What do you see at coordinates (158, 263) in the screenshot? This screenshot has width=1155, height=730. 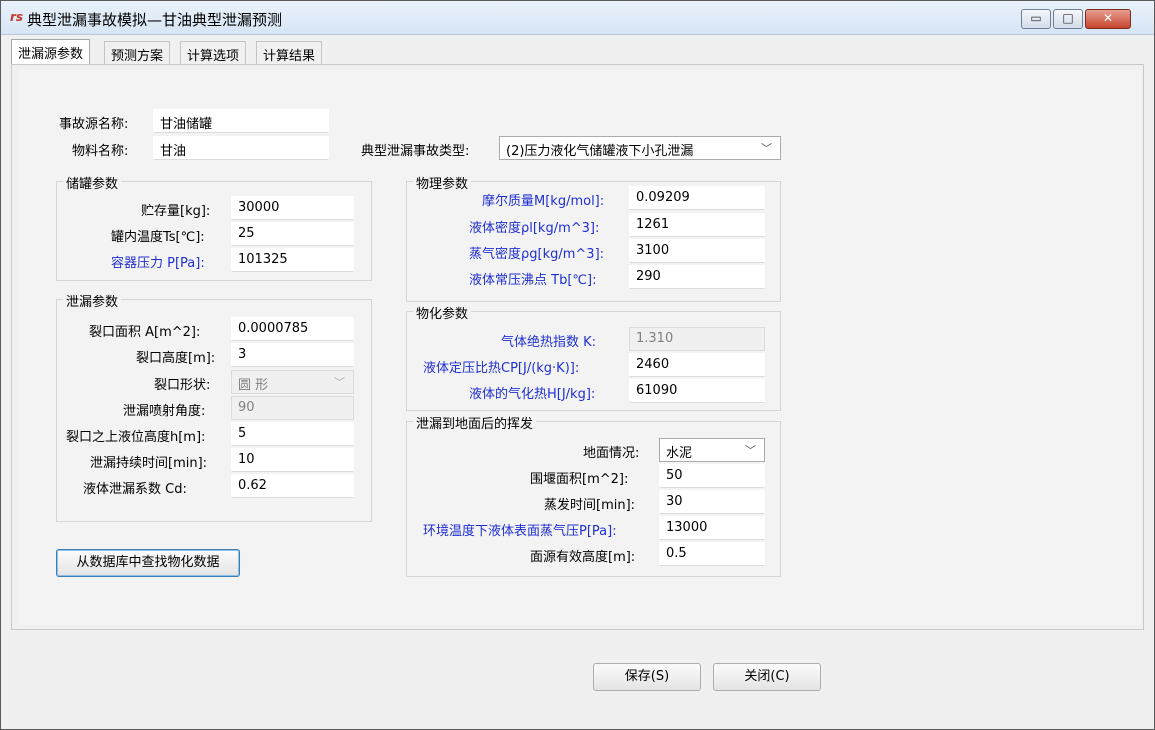 I see `container-pressure-label: 容器压力 P[Pa]:` at bounding box center [158, 263].